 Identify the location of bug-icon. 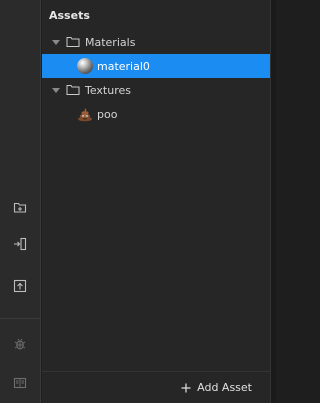
(20, 344).